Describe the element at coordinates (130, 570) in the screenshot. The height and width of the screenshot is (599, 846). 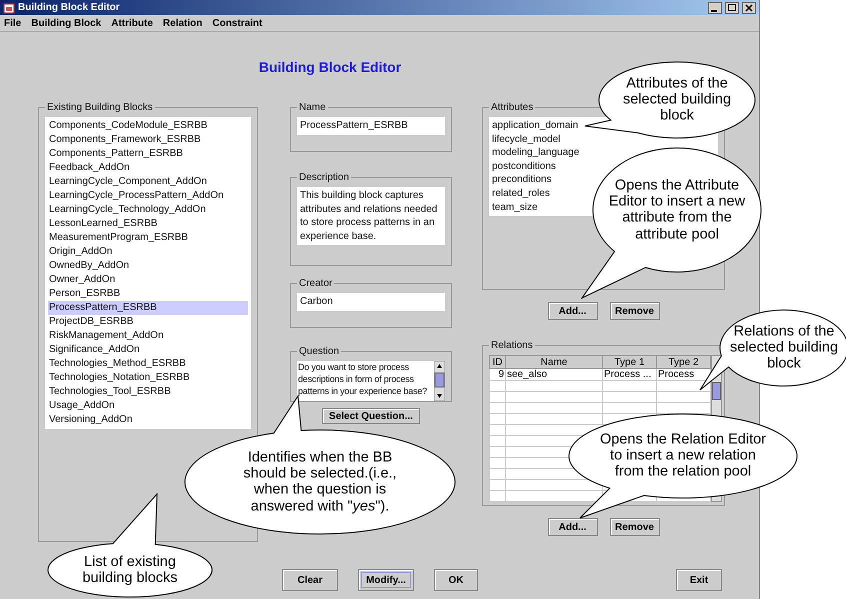
I see `callout-text: List of existing building blocks` at that location.